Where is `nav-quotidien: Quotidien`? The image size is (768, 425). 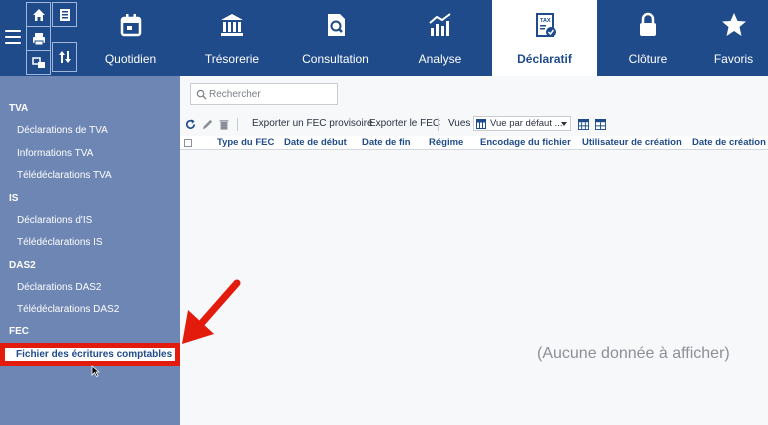
nav-quotidien: Quotidien is located at coordinates (130, 38).